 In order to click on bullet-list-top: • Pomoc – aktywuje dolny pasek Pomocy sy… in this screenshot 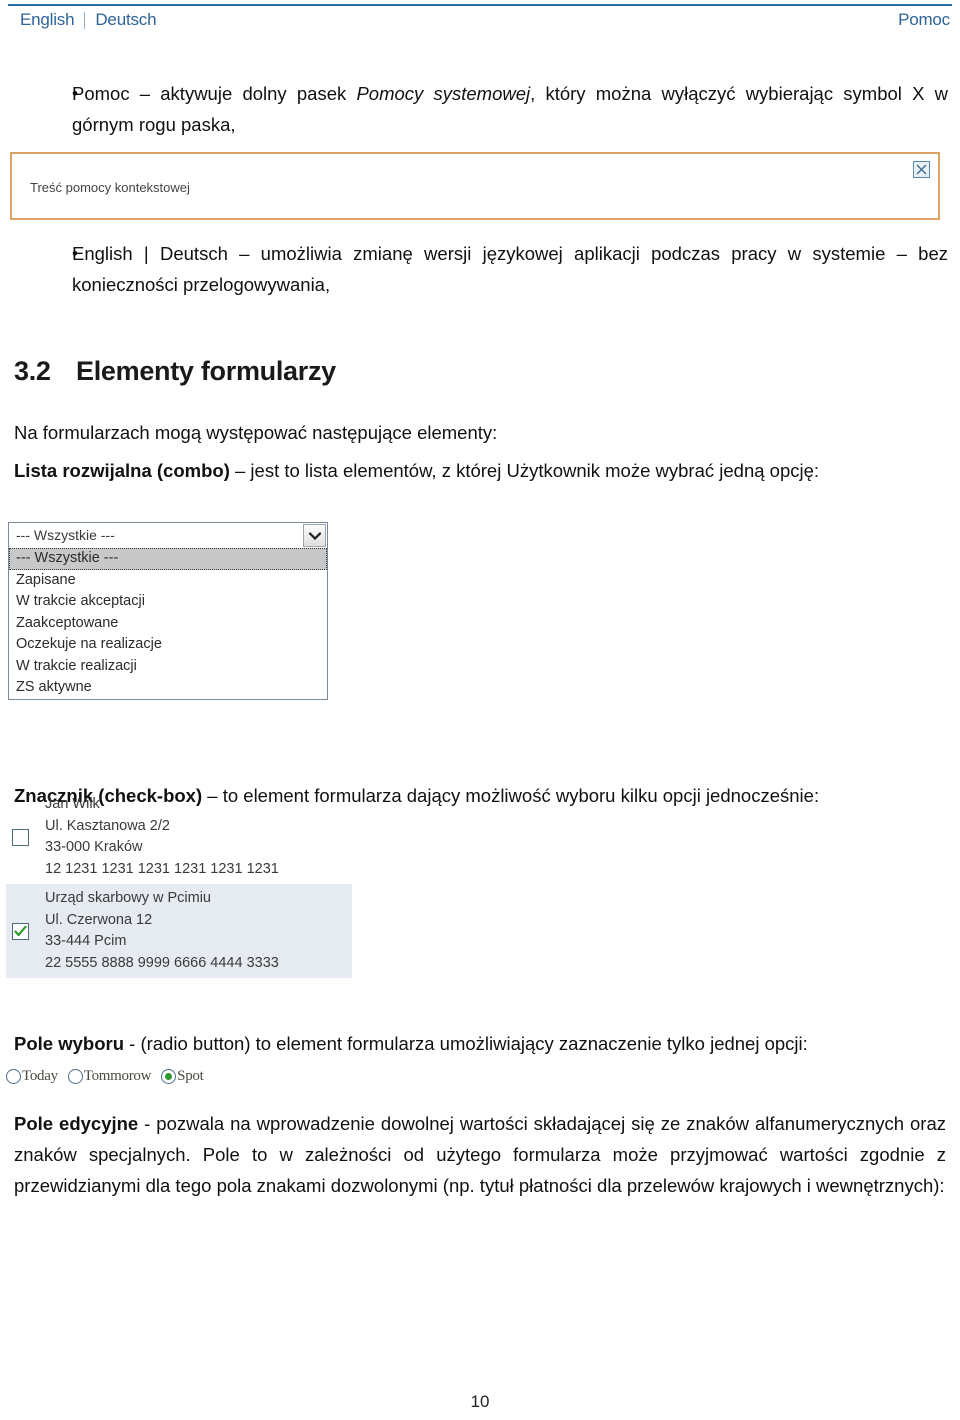, I will do `click(481, 111)`.